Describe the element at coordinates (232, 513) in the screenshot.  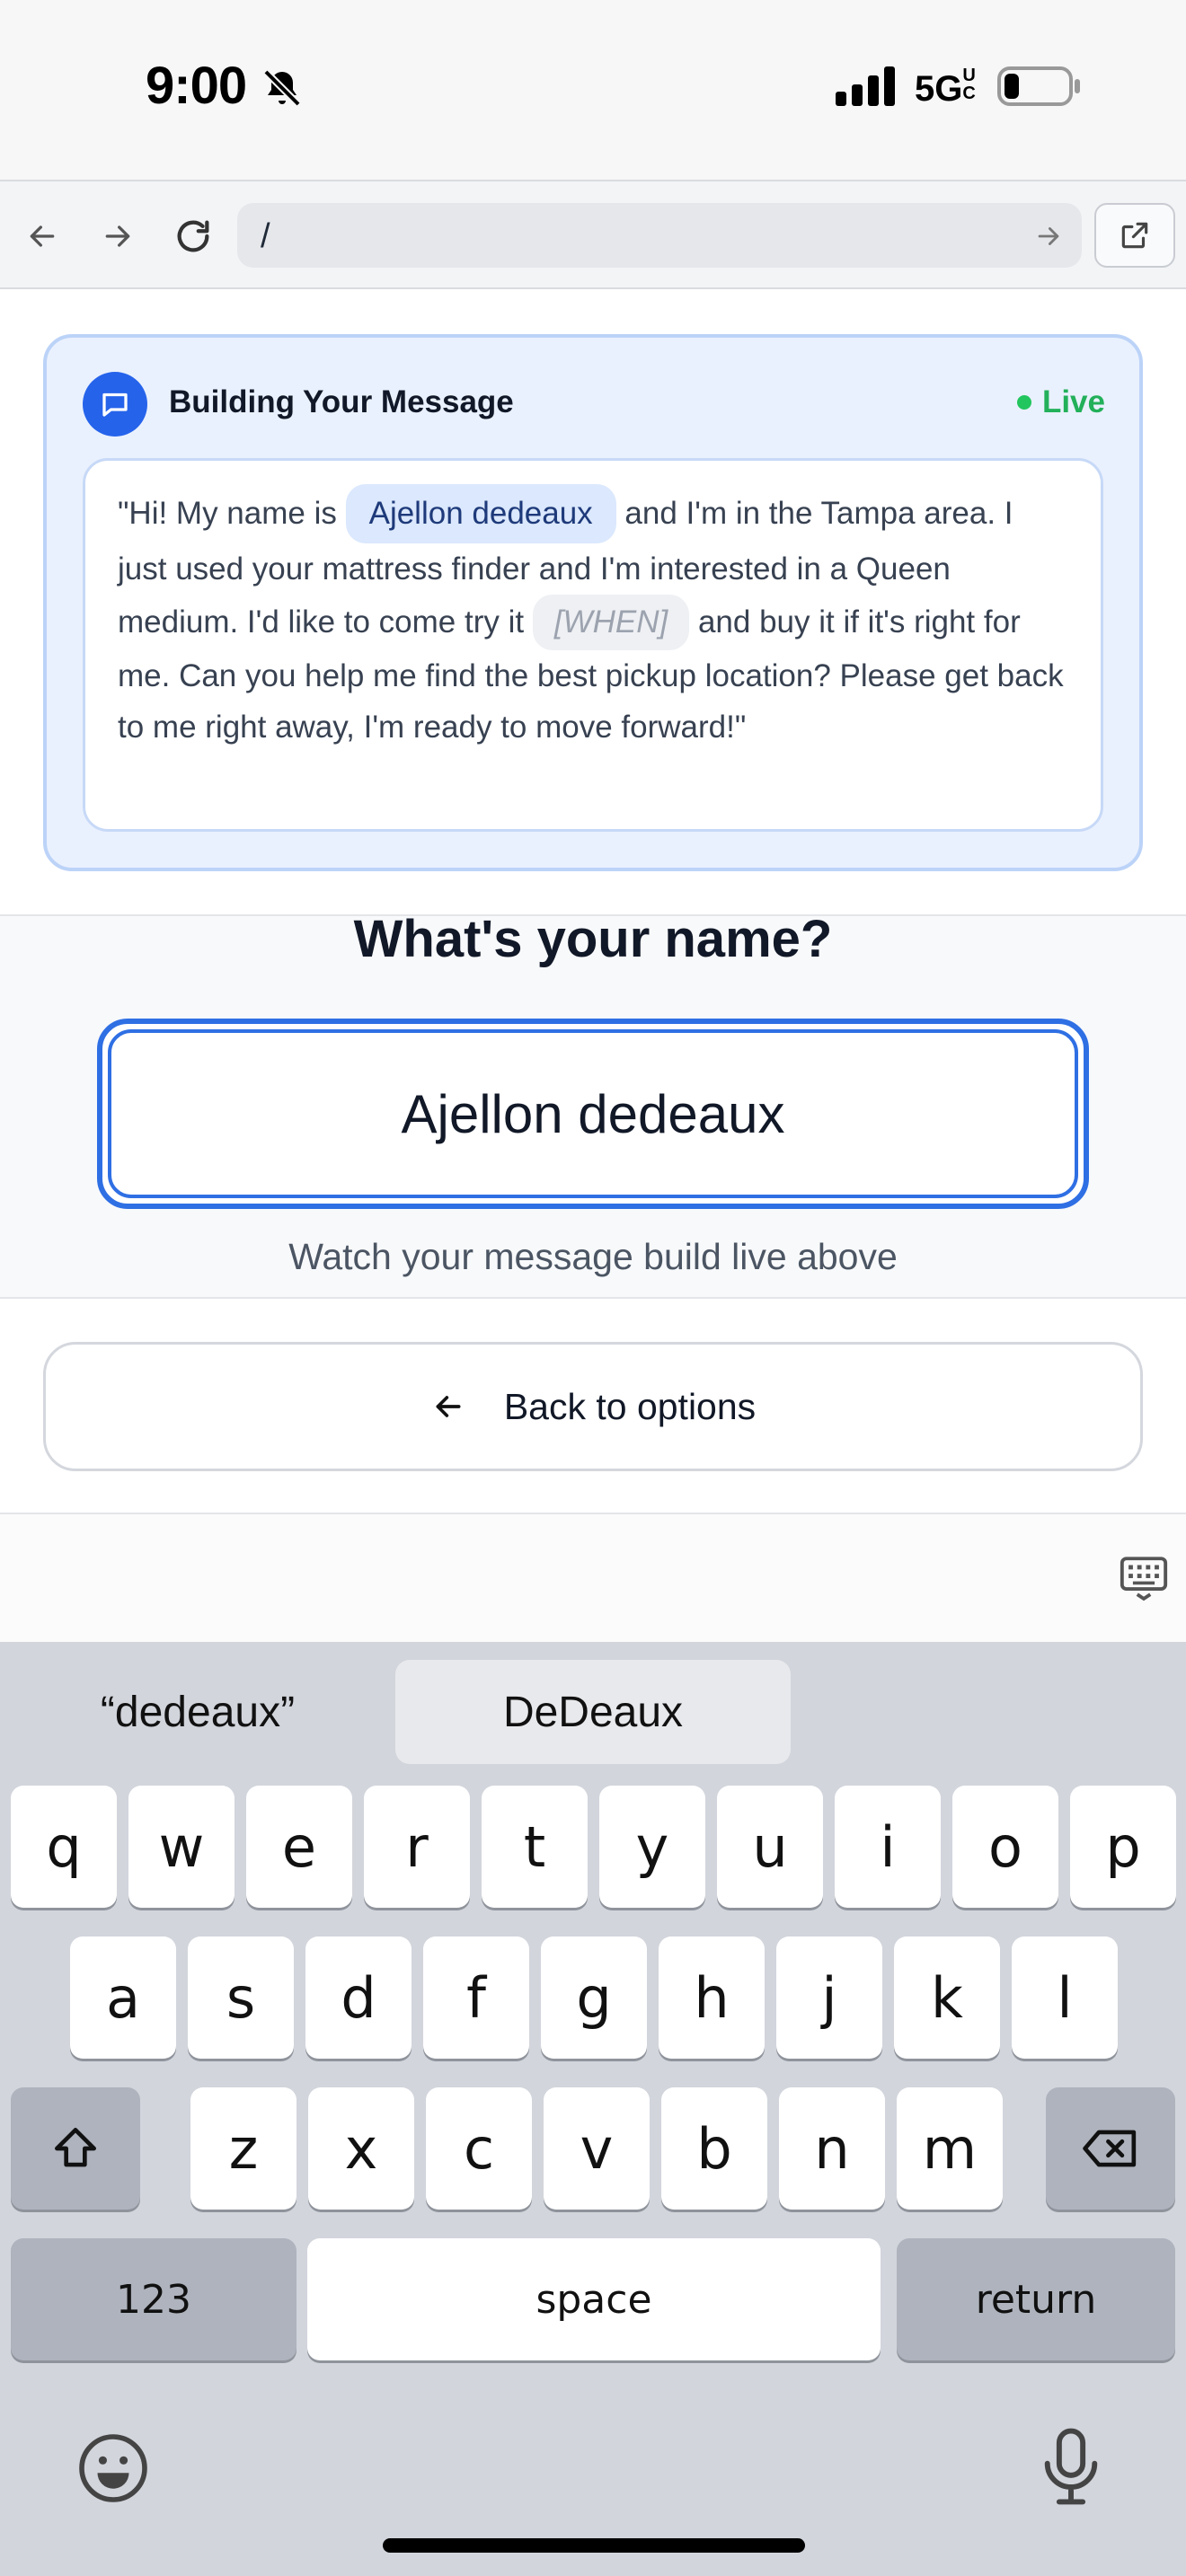
I see `message-text-part: "Hi! My name is` at that location.